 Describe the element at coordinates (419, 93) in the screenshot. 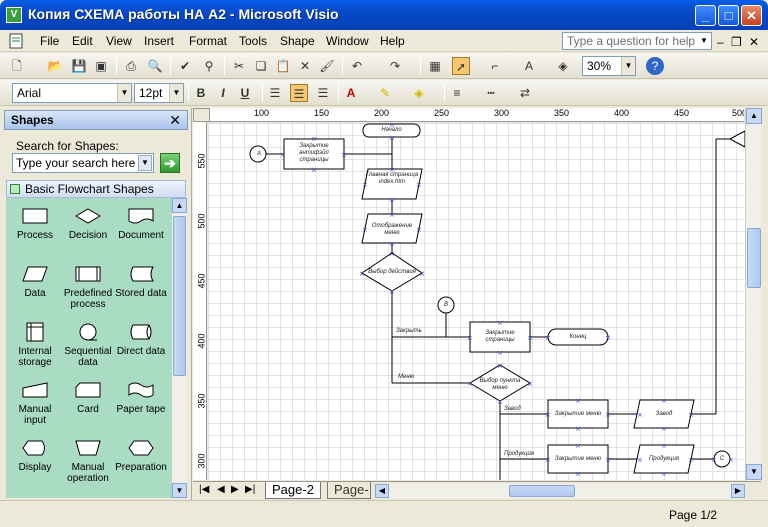

I see `fill-color-icon: ◈` at that location.